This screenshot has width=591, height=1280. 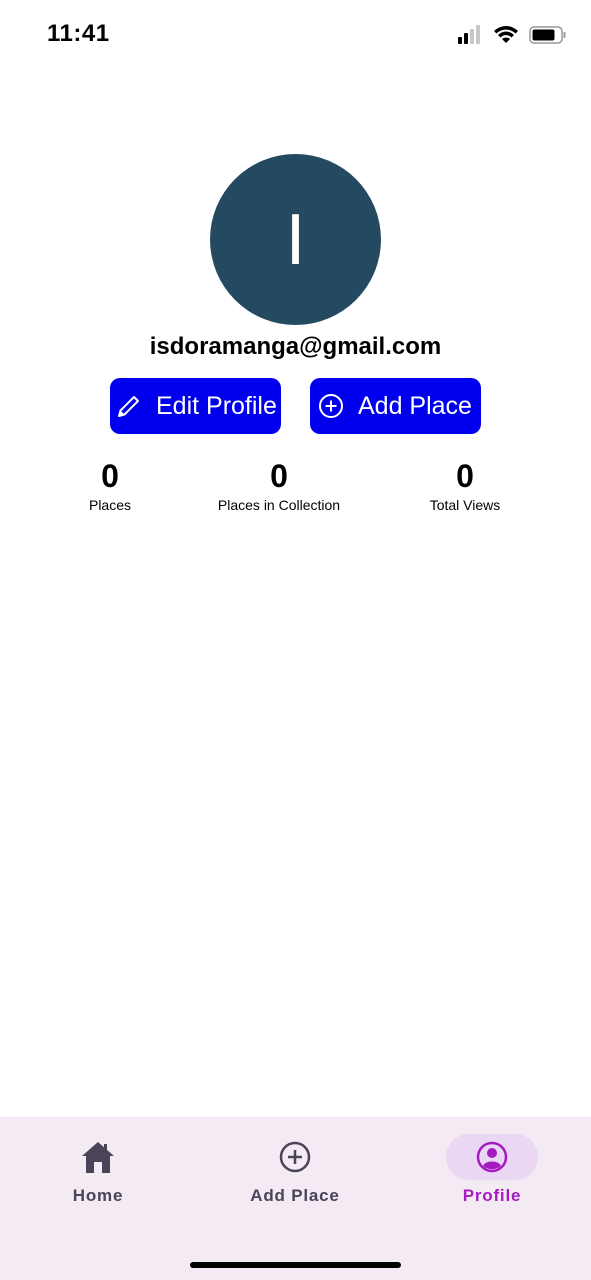 What do you see at coordinates (78, 33) in the screenshot?
I see `status-time: 11:41` at bounding box center [78, 33].